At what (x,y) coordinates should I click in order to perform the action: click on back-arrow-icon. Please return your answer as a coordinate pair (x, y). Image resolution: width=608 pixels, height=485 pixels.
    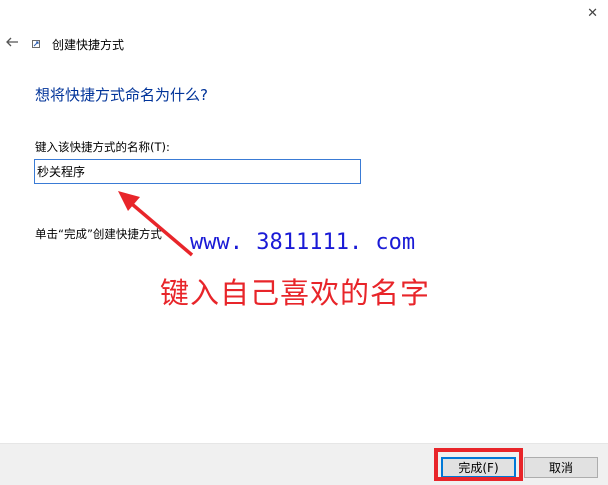
    Looking at the image, I should click on (12, 42).